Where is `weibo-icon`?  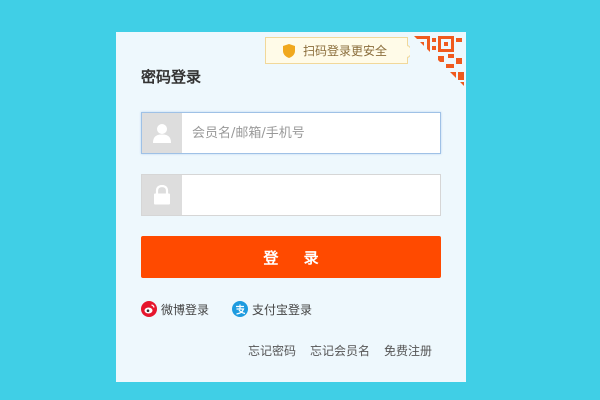
weibo-icon is located at coordinates (149, 309).